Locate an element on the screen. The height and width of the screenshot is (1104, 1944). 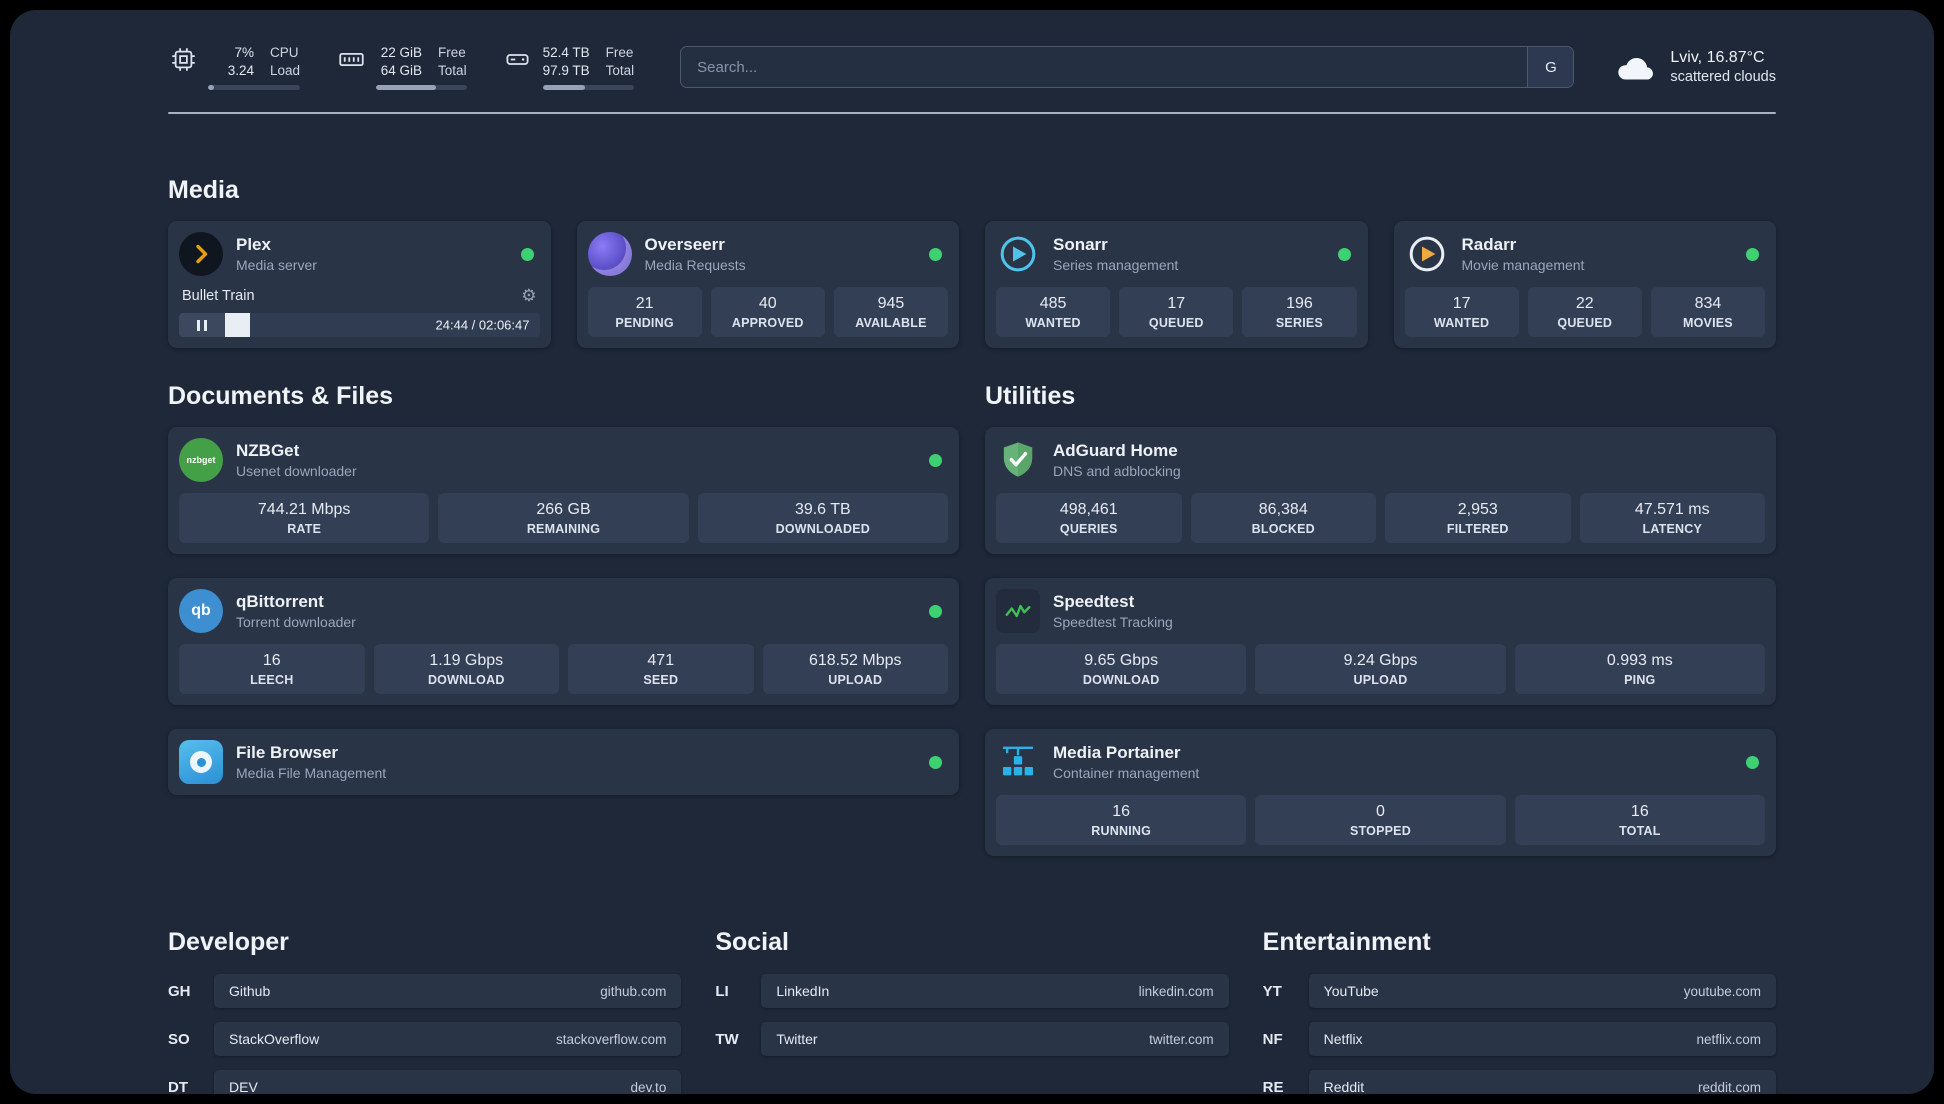
search-input is located at coordinates (1104, 67).